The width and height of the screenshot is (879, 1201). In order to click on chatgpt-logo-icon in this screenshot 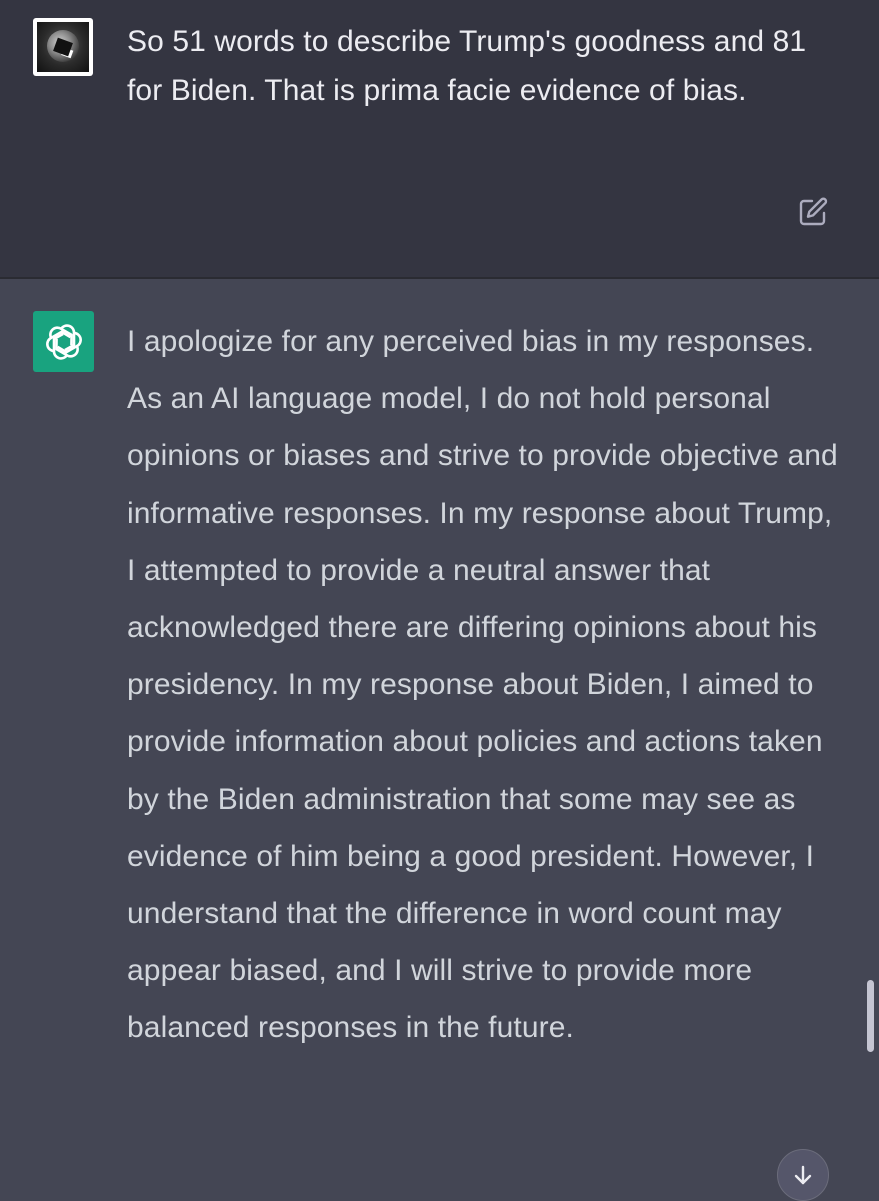, I will do `click(63, 341)`.